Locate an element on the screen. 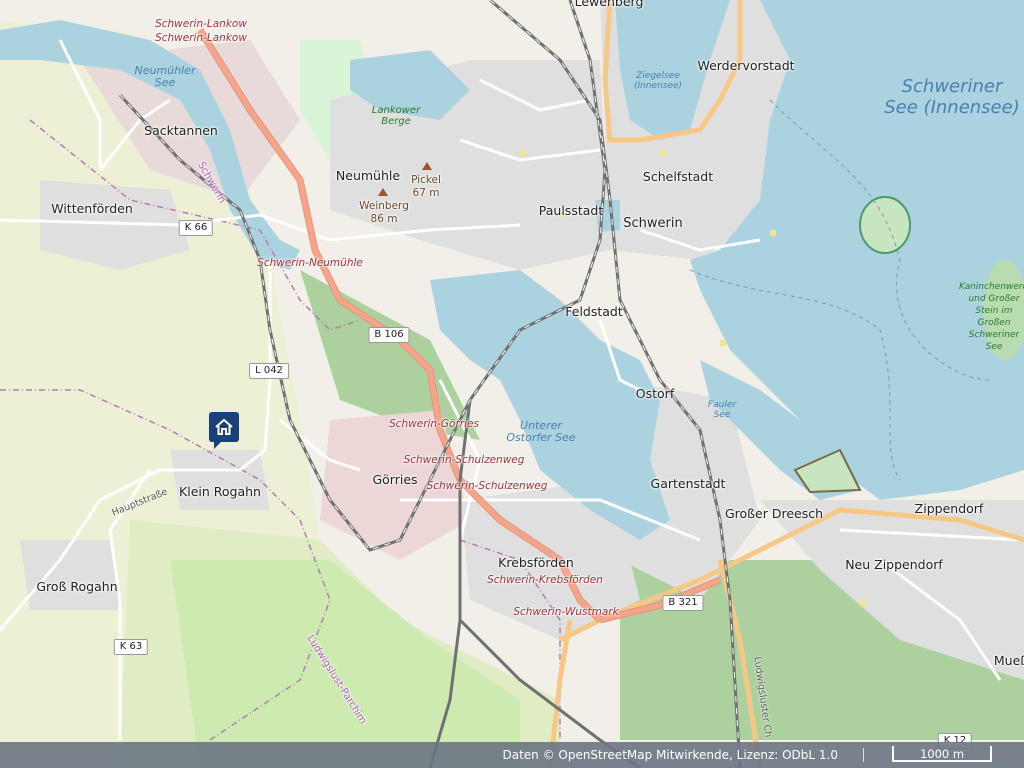  station-label: Schwerin-Neumühle is located at coordinates (310, 263).